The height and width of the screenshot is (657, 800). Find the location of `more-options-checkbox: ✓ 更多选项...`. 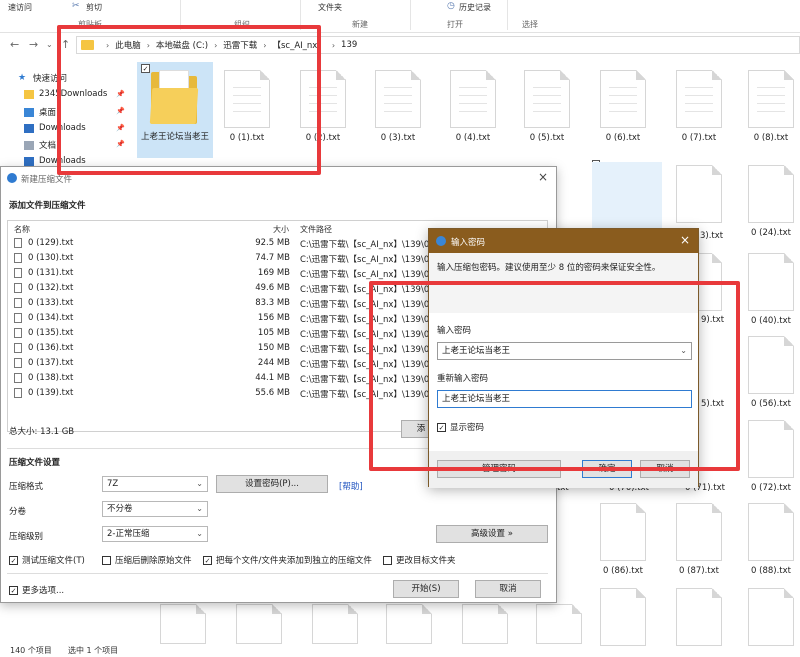

more-options-checkbox: ✓ 更多选项... is located at coordinates (36, 590).